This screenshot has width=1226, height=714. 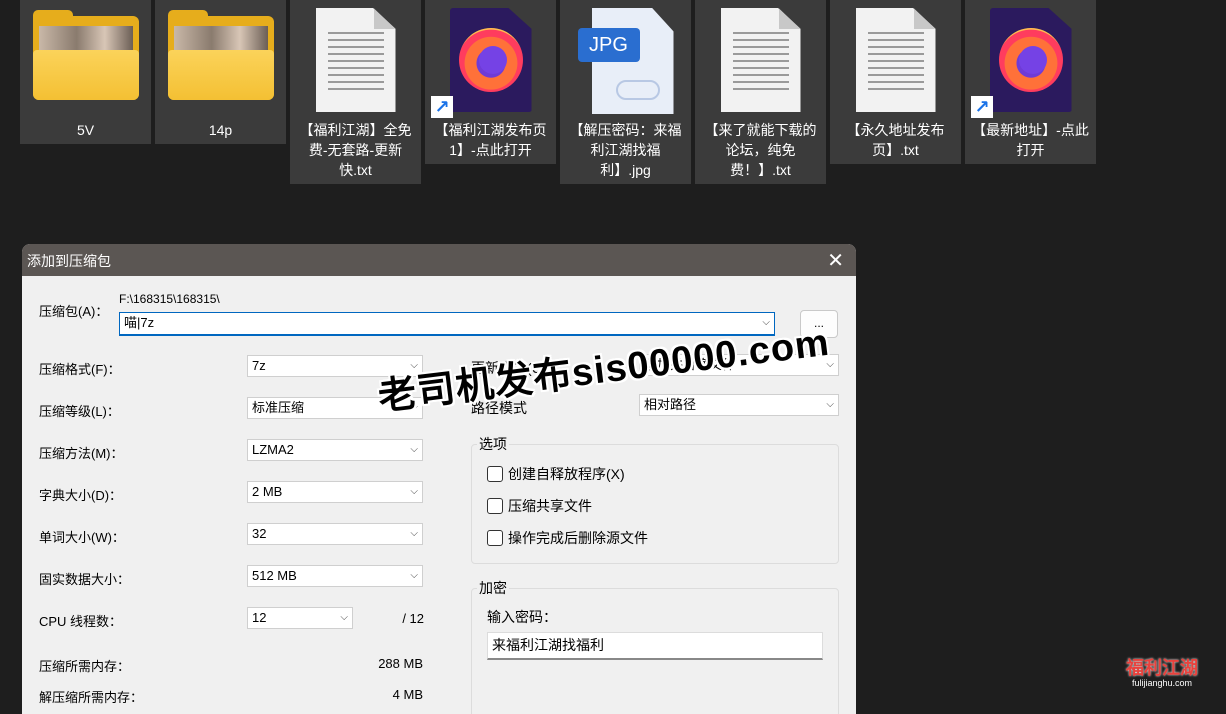 What do you see at coordinates (835, 260) in the screenshot?
I see `close-icon: ✕` at bounding box center [835, 260].